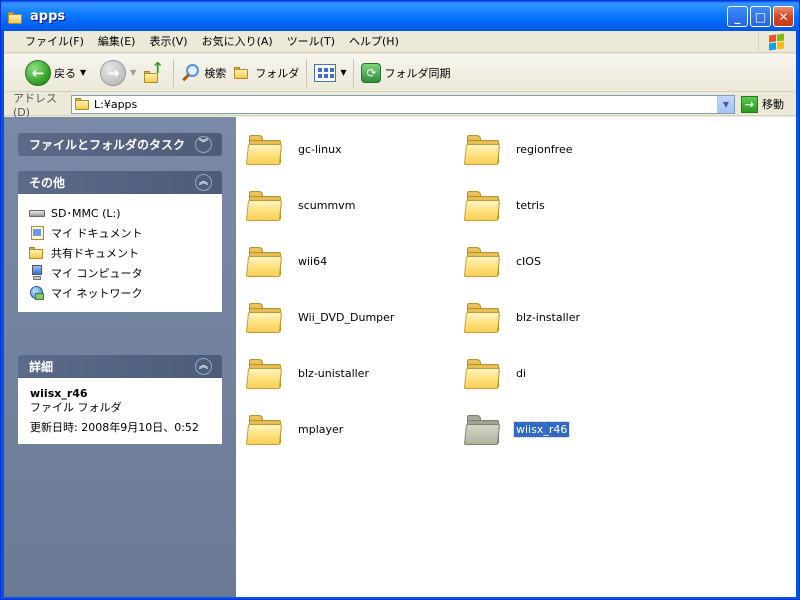 The image size is (800, 600). What do you see at coordinates (417, 73) in the screenshot?
I see `sync-label: フォルダ同期` at bounding box center [417, 73].